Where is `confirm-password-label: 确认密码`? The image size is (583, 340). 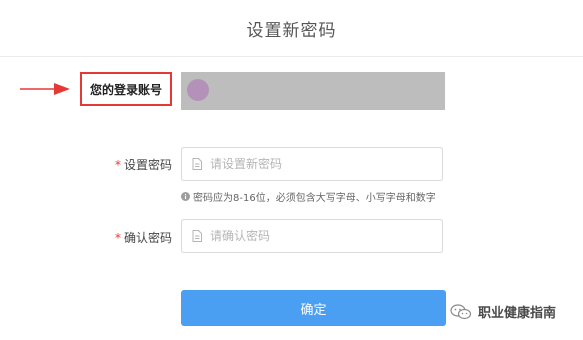
confirm-password-label: 确认密码 is located at coordinates (147, 238).